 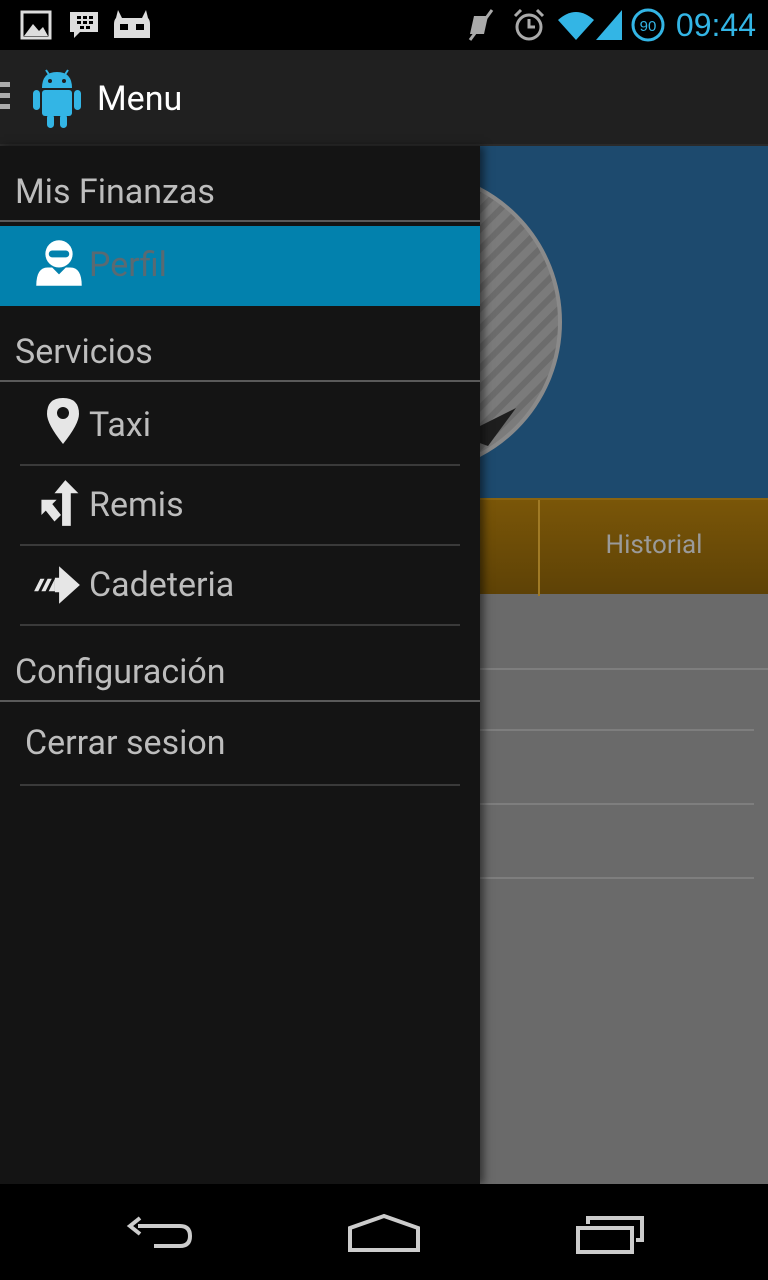 I want to click on fast-arrow-icon, so click(x=57, y=585).